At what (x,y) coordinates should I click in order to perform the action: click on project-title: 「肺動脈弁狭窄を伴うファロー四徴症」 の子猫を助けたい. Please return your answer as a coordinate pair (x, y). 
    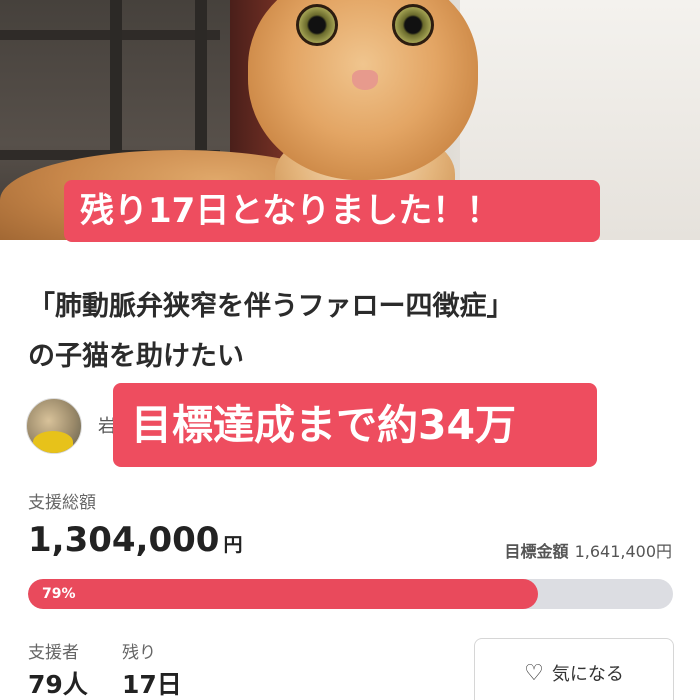
    Looking at the image, I should click on (353, 332).